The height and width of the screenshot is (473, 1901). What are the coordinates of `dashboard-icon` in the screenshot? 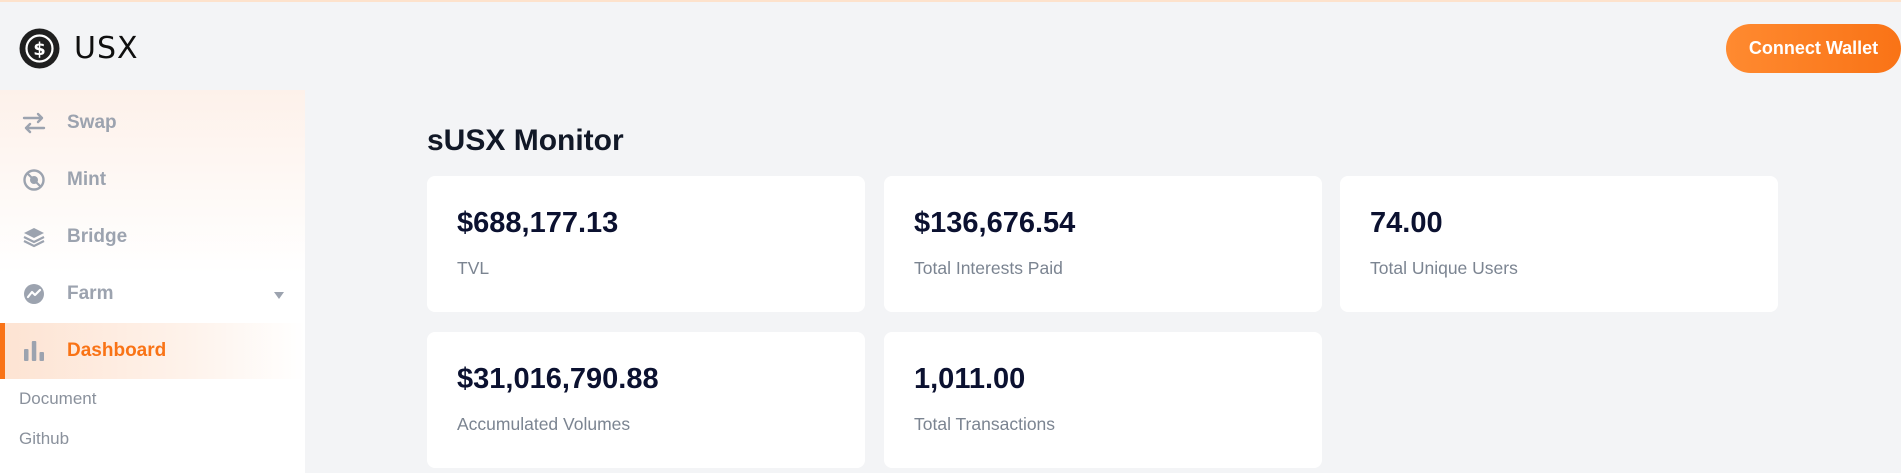 It's located at (34, 351).